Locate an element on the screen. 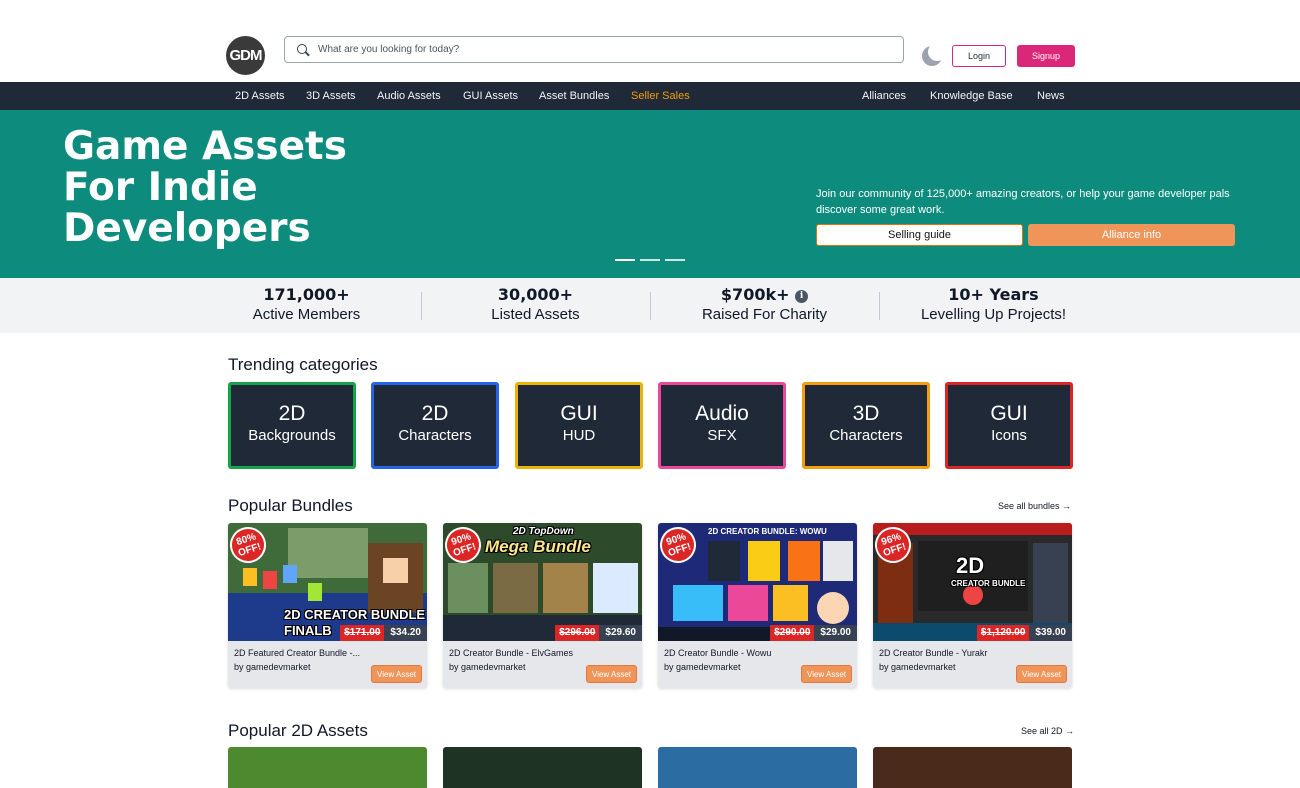 The image size is (1300, 788). nav-3d-assets: 3D Assets is located at coordinates (331, 96).